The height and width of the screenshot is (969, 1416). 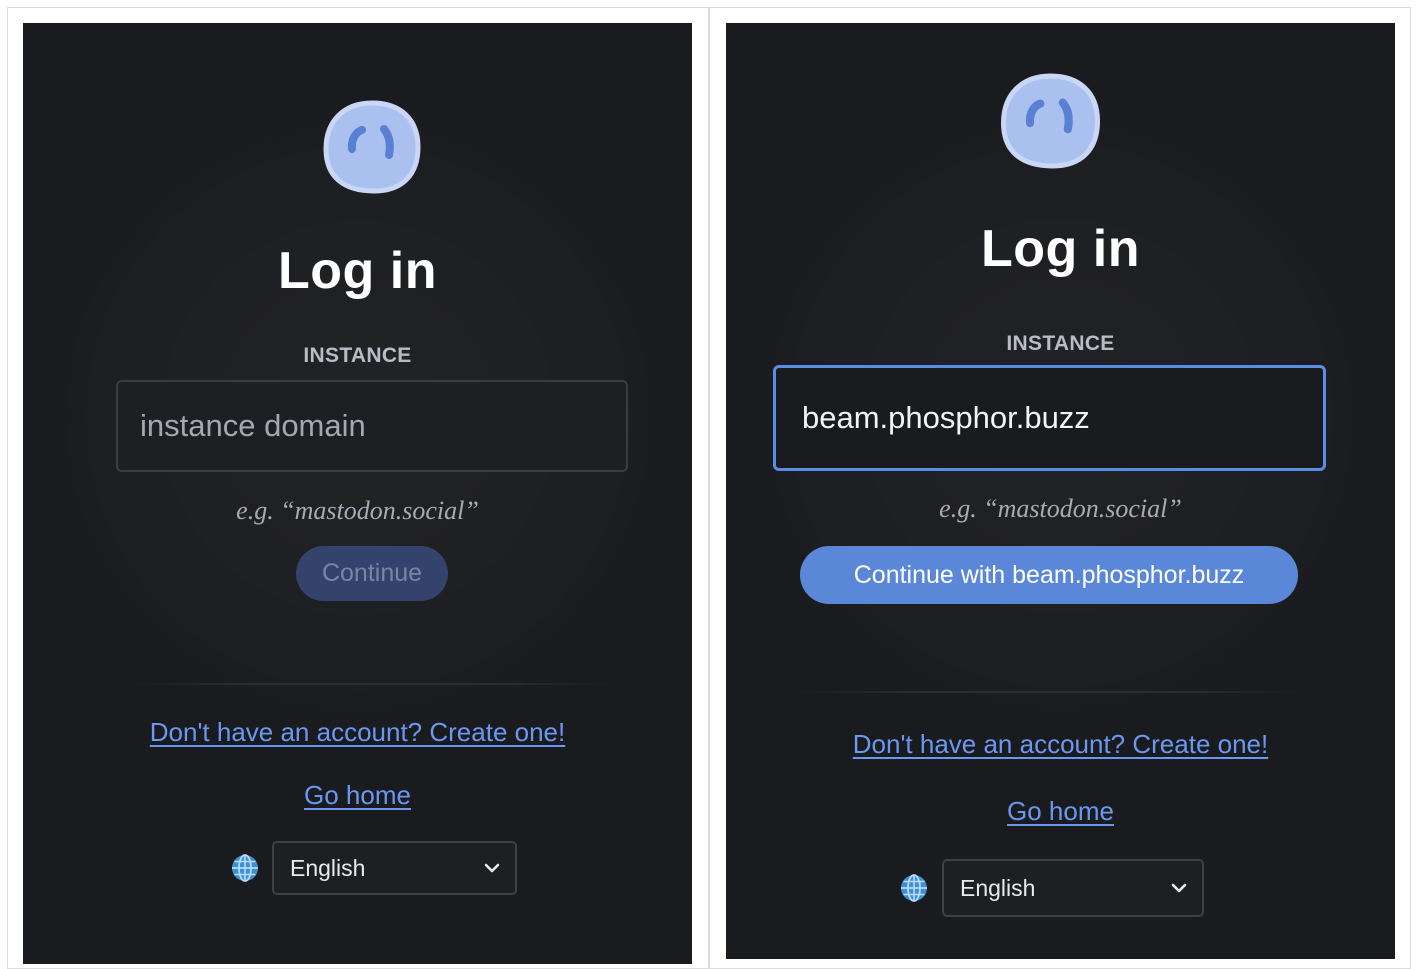 What do you see at coordinates (372, 573) in the screenshot?
I see `continue-button: Continue` at bounding box center [372, 573].